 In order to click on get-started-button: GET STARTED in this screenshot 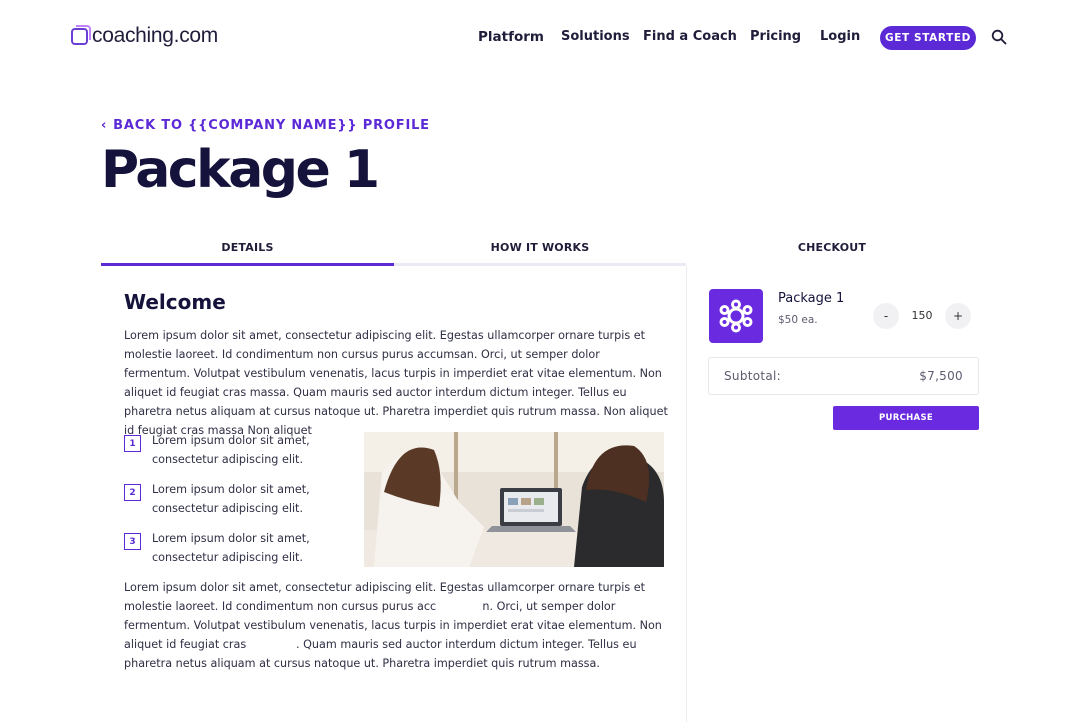, I will do `click(928, 38)`.